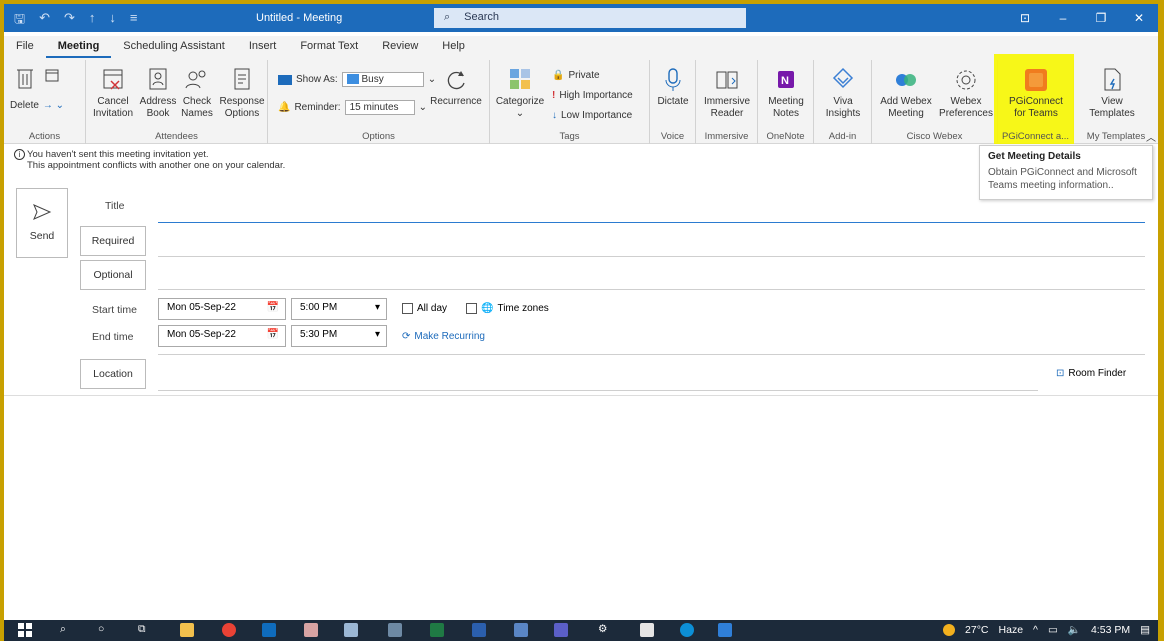 The image size is (1164, 641). What do you see at coordinates (19, 21) in the screenshot?
I see `save-icon: 🖫` at bounding box center [19, 21].